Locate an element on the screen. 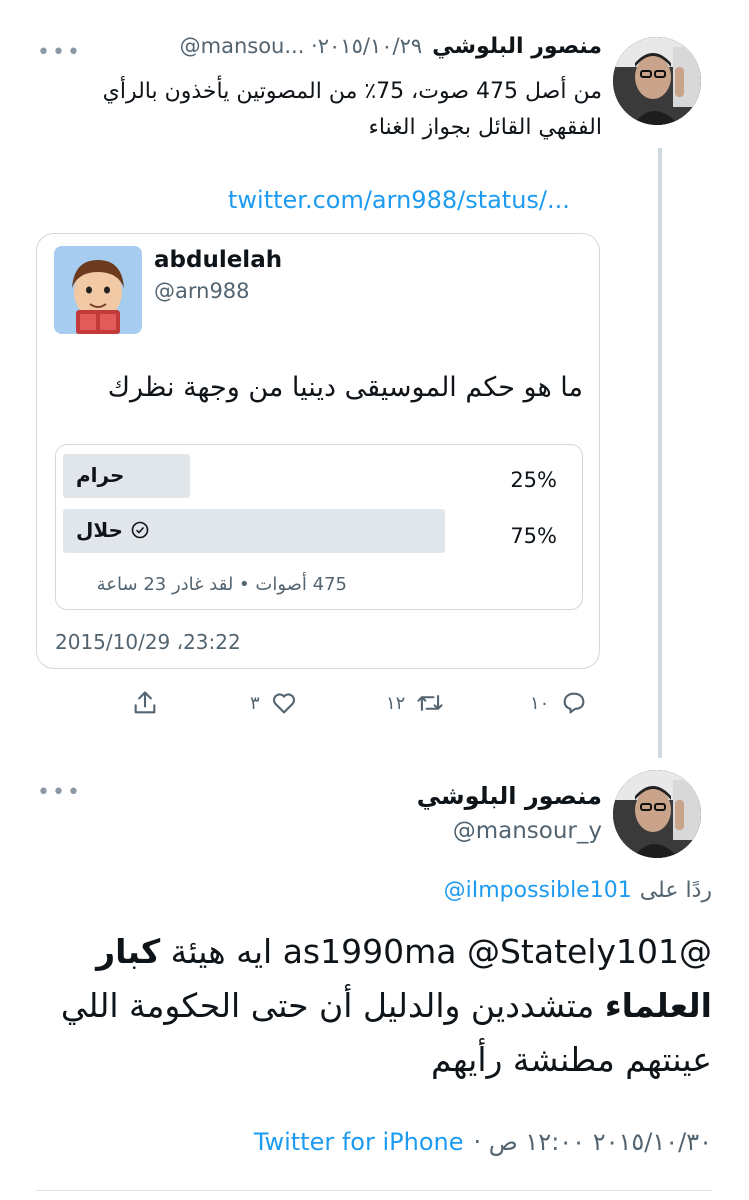  handle-date: @mansou... ·٢٠١٥/١٠/٢٩ is located at coordinates (301, 46).